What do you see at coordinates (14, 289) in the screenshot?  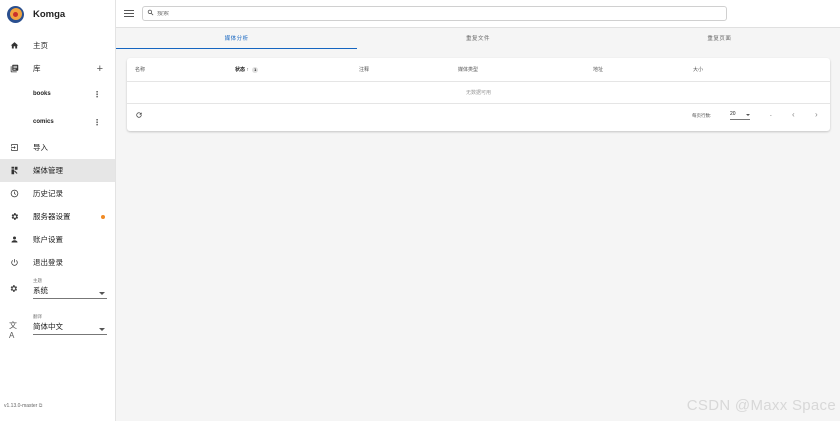 I see `theme-gear-icon` at bounding box center [14, 289].